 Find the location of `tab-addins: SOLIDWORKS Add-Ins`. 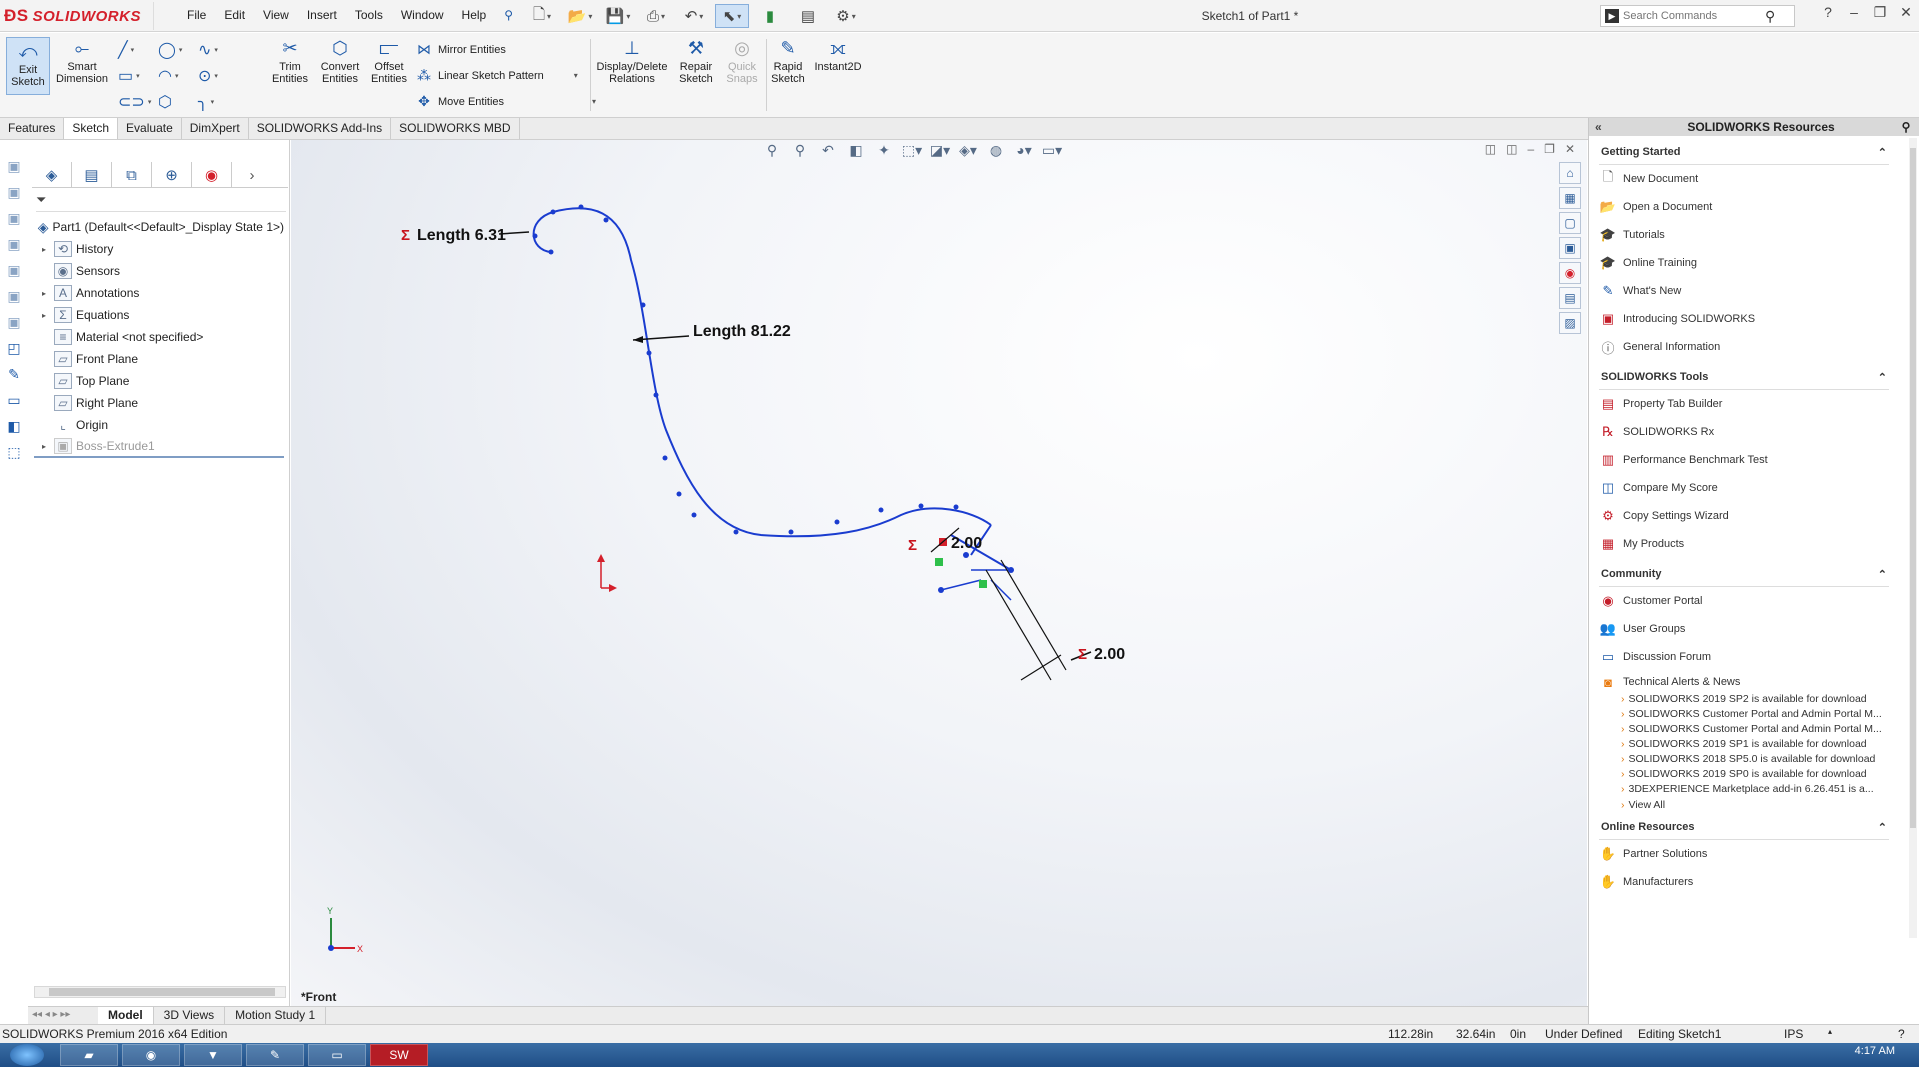

tab-addins: SOLIDWORKS Add-Ins is located at coordinates (320, 128).